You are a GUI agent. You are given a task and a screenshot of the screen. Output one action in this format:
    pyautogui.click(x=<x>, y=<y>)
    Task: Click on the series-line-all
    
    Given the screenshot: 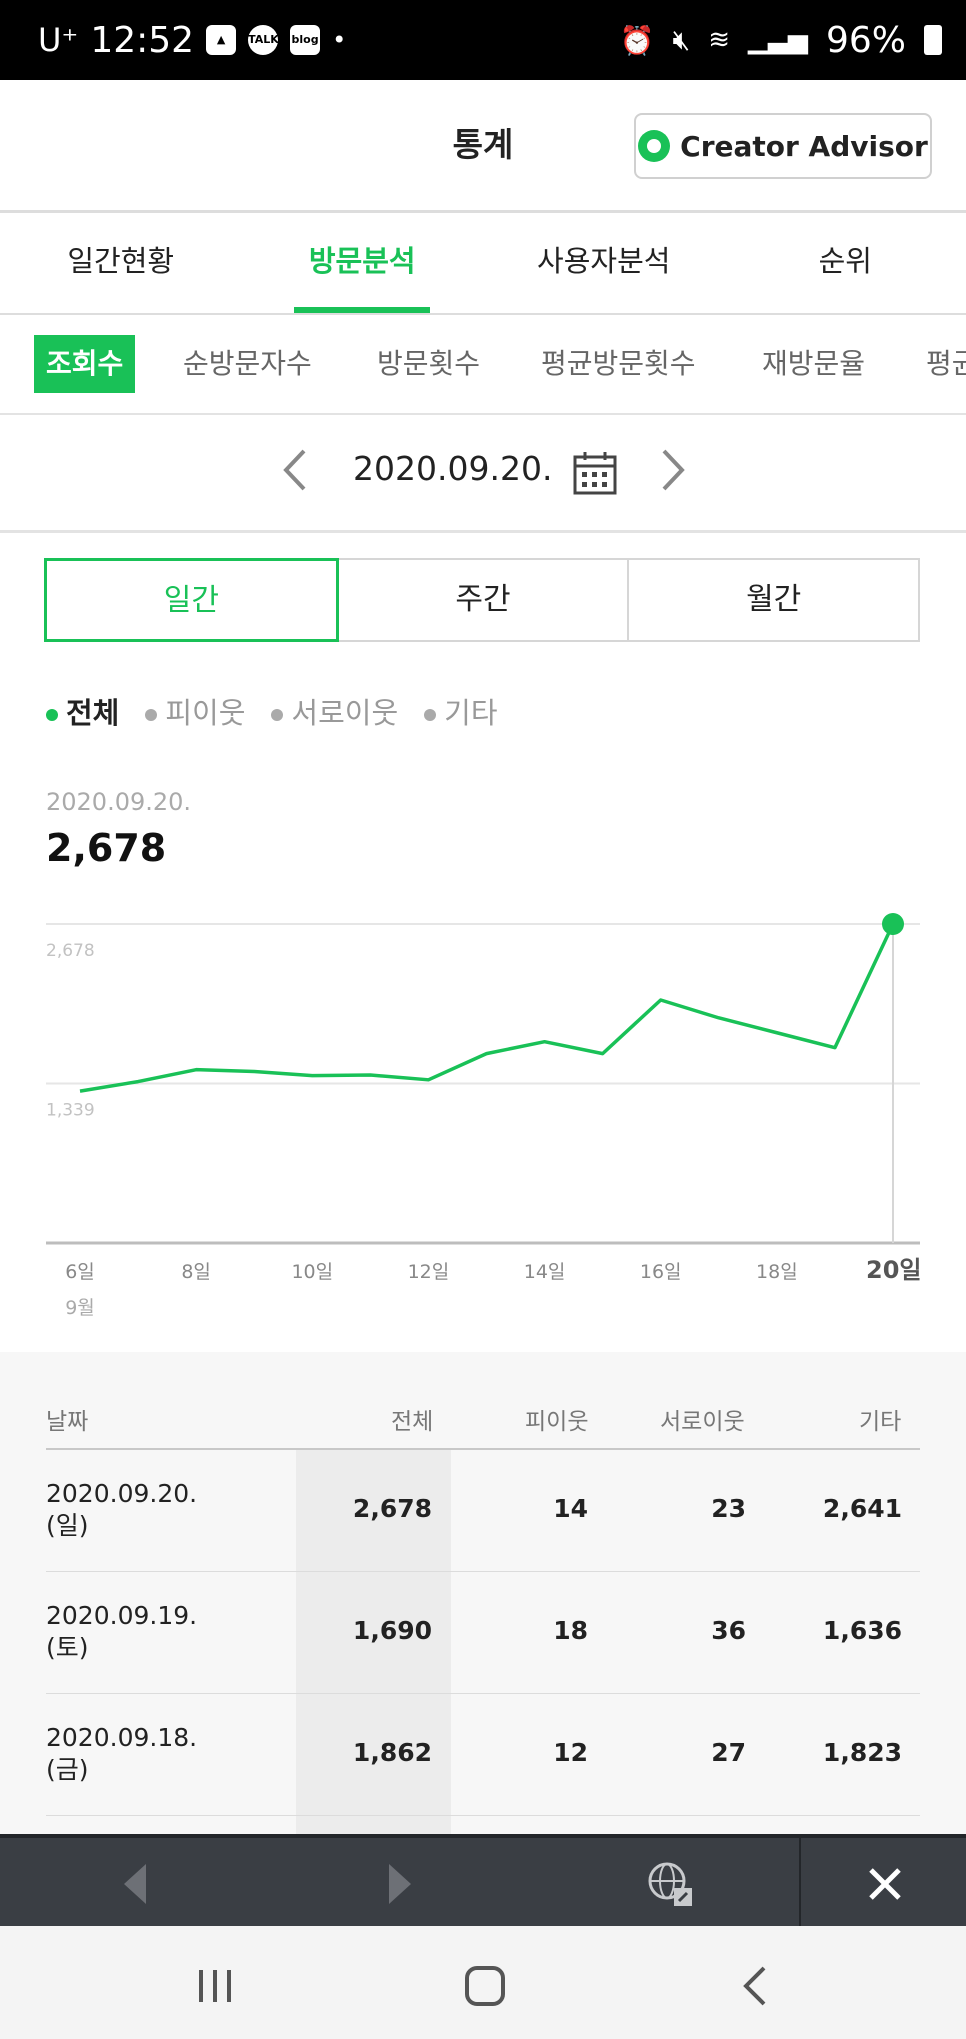 What is the action you would take?
    pyautogui.click(x=487, y=1008)
    